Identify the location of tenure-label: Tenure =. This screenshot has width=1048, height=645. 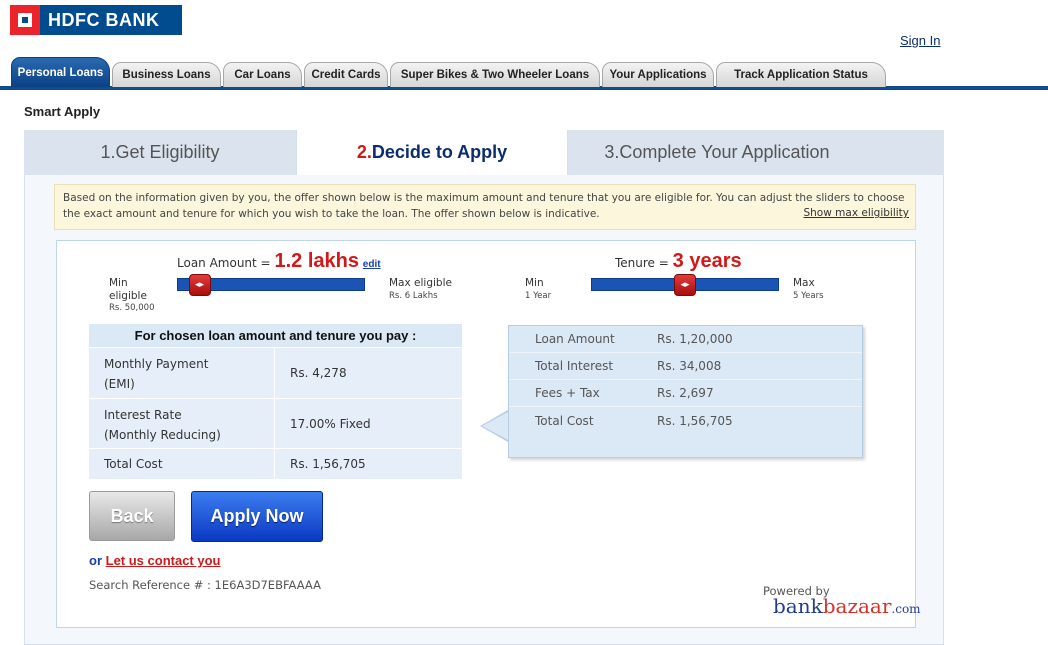
(642, 263).